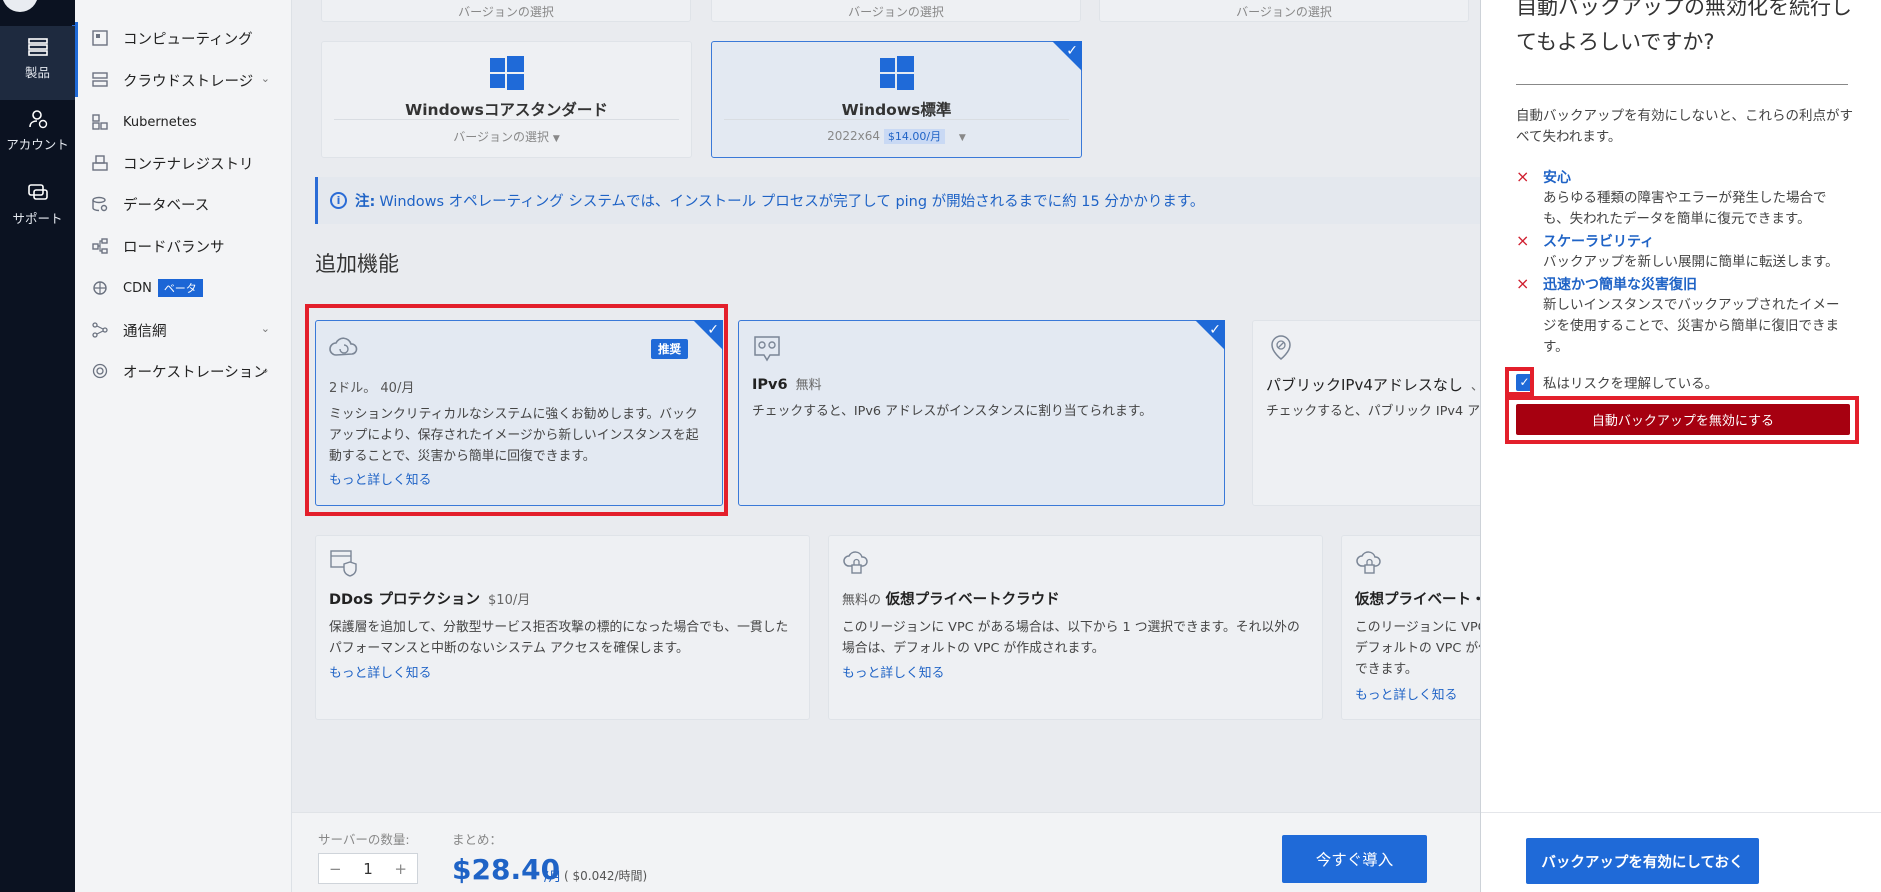 The width and height of the screenshot is (1881, 892). I want to click on panel-title: 自動バックアップの無効化を続行してもよろしいですか?, so click(1684, 27).